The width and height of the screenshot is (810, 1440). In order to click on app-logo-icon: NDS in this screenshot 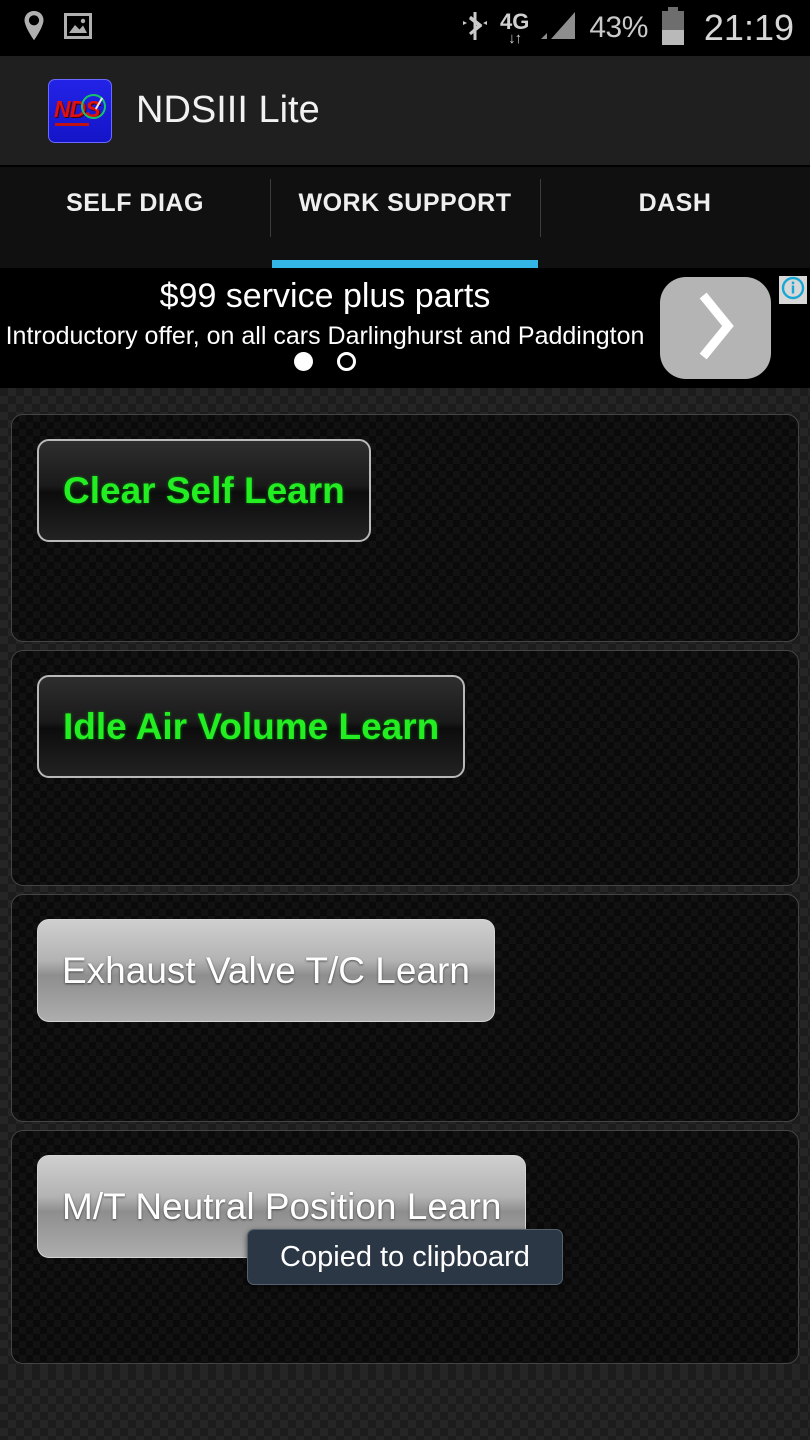, I will do `click(80, 110)`.